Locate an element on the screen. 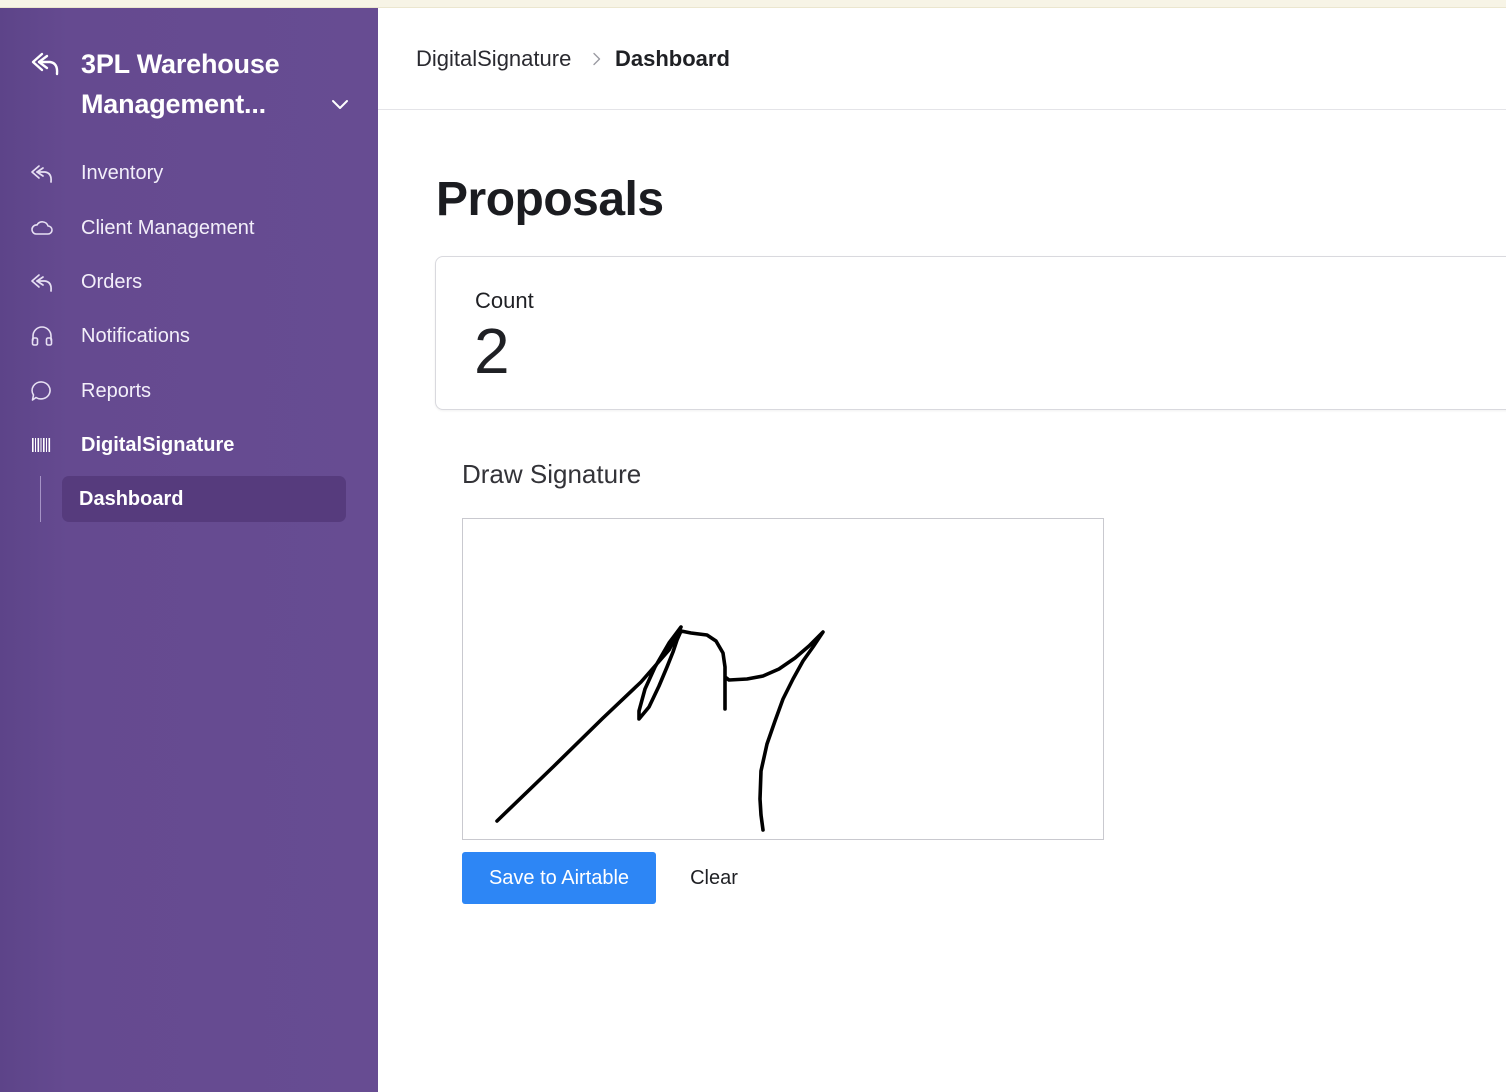 The image size is (1506, 1092). cloud-icon is located at coordinates (42, 228).